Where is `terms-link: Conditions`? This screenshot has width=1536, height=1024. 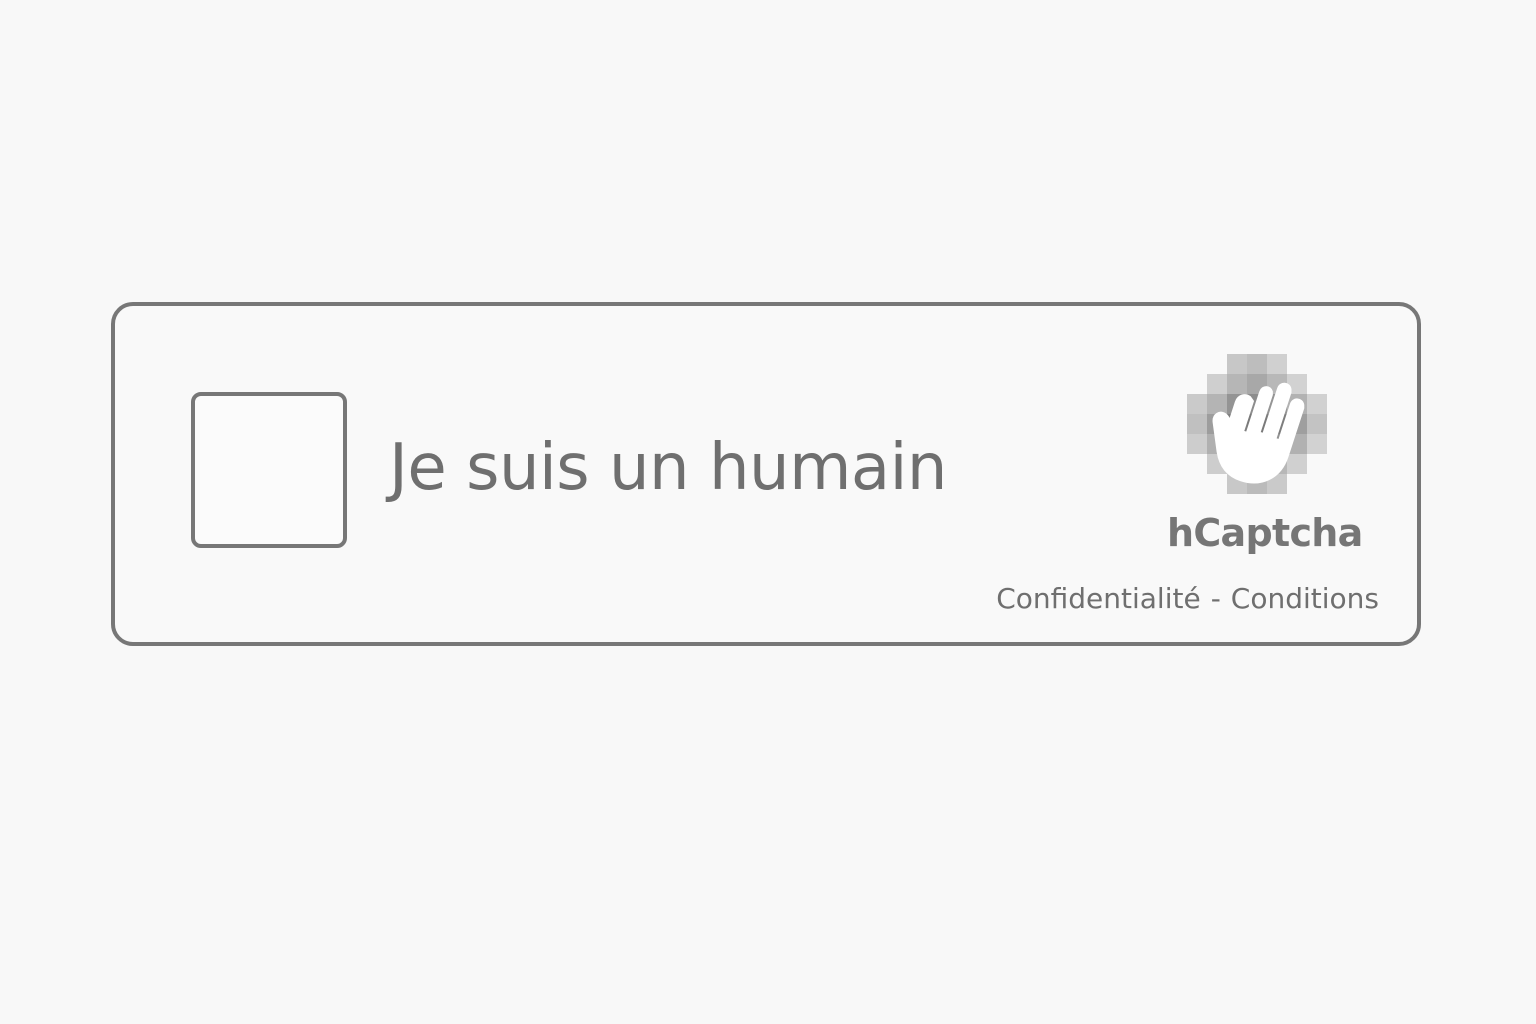
terms-link: Conditions is located at coordinates (1305, 598).